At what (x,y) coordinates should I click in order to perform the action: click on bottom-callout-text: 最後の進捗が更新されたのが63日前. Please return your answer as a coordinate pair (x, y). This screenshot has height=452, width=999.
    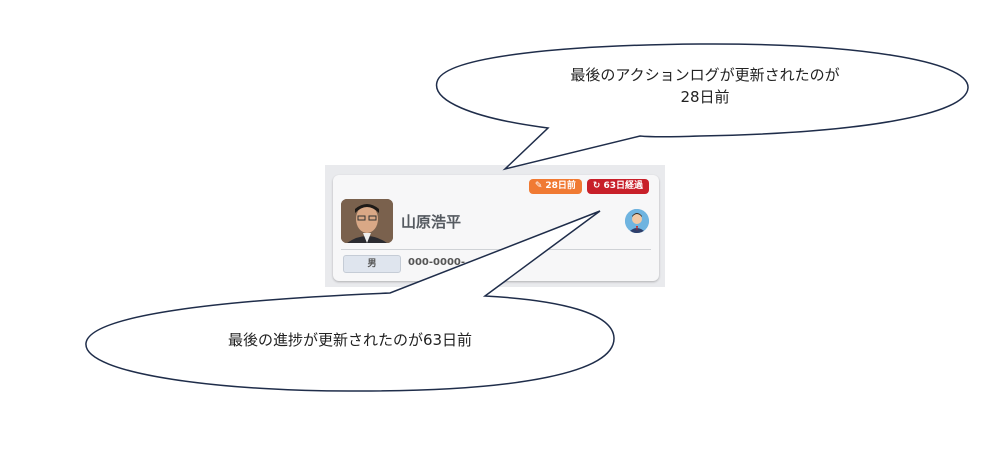
    Looking at the image, I should click on (350, 340).